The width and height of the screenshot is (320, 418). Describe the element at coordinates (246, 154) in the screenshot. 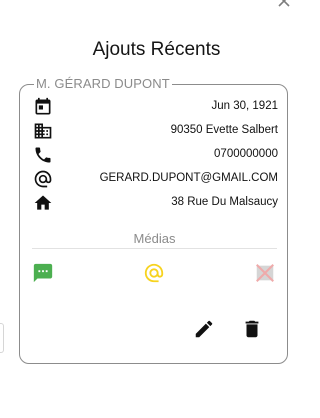

I see `phone-value: 0700000000` at that location.